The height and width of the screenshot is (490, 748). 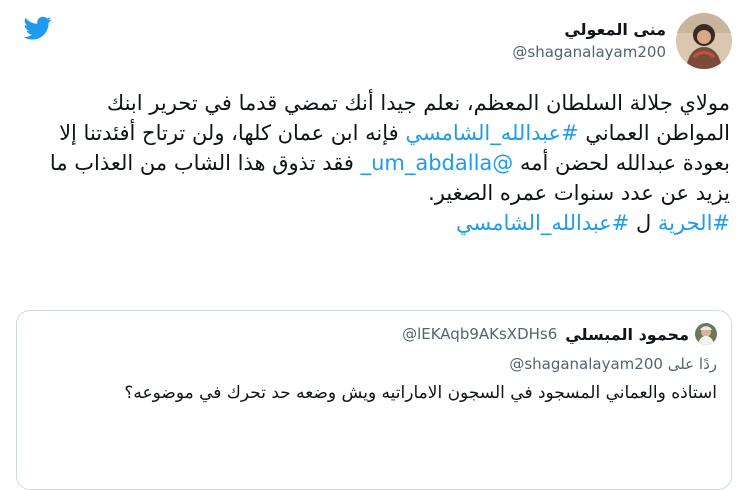 What do you see at coordinates (437, 163) in the screenshot?
I see `mention-link: @um_abdalla_` at bounding box center [437, 163].